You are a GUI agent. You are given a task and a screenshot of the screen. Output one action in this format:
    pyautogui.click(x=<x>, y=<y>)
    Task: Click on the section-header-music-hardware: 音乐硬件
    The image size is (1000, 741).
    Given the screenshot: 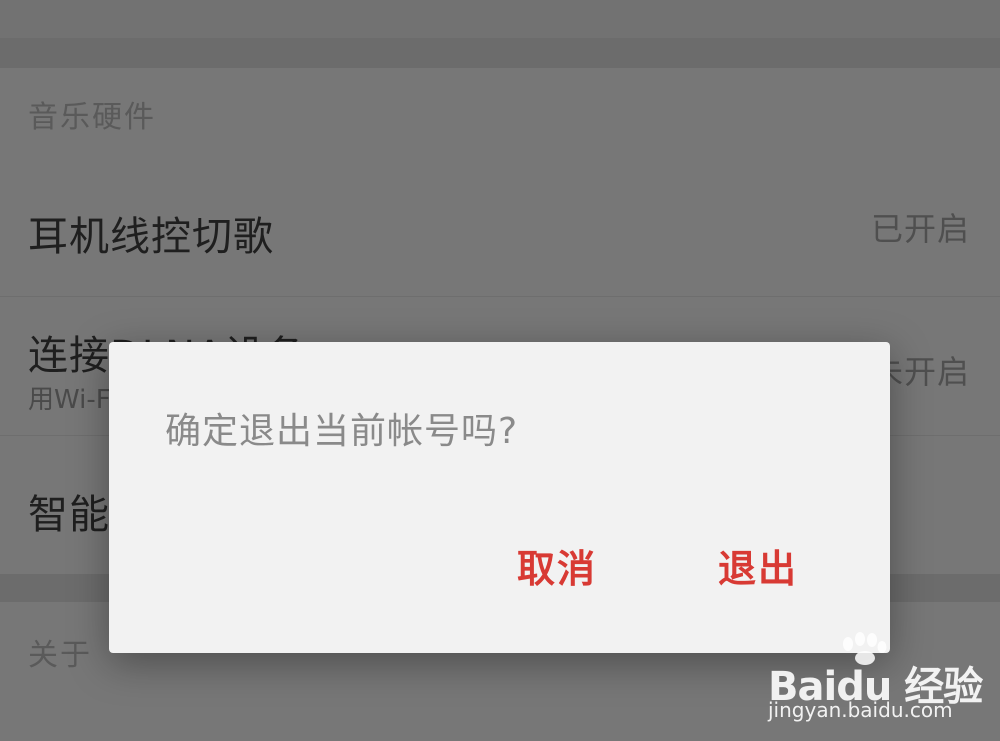 What is the action you would take?
    pyautogui.click(x=92, y=117)
    